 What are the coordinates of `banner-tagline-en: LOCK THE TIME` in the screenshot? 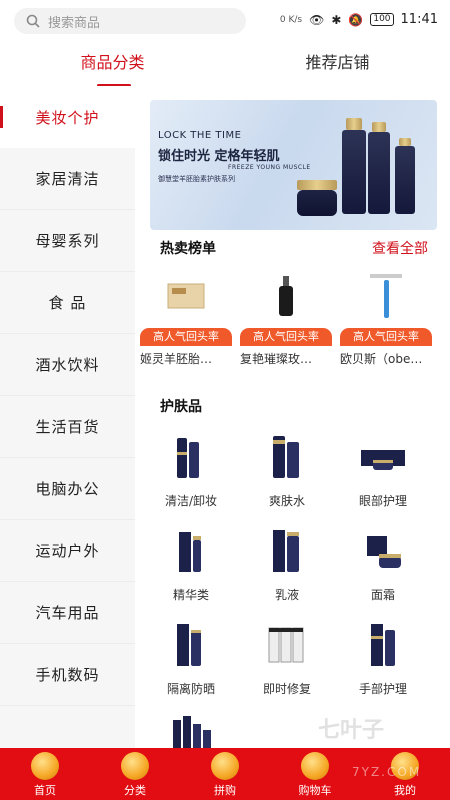 It's located at (200, 135).